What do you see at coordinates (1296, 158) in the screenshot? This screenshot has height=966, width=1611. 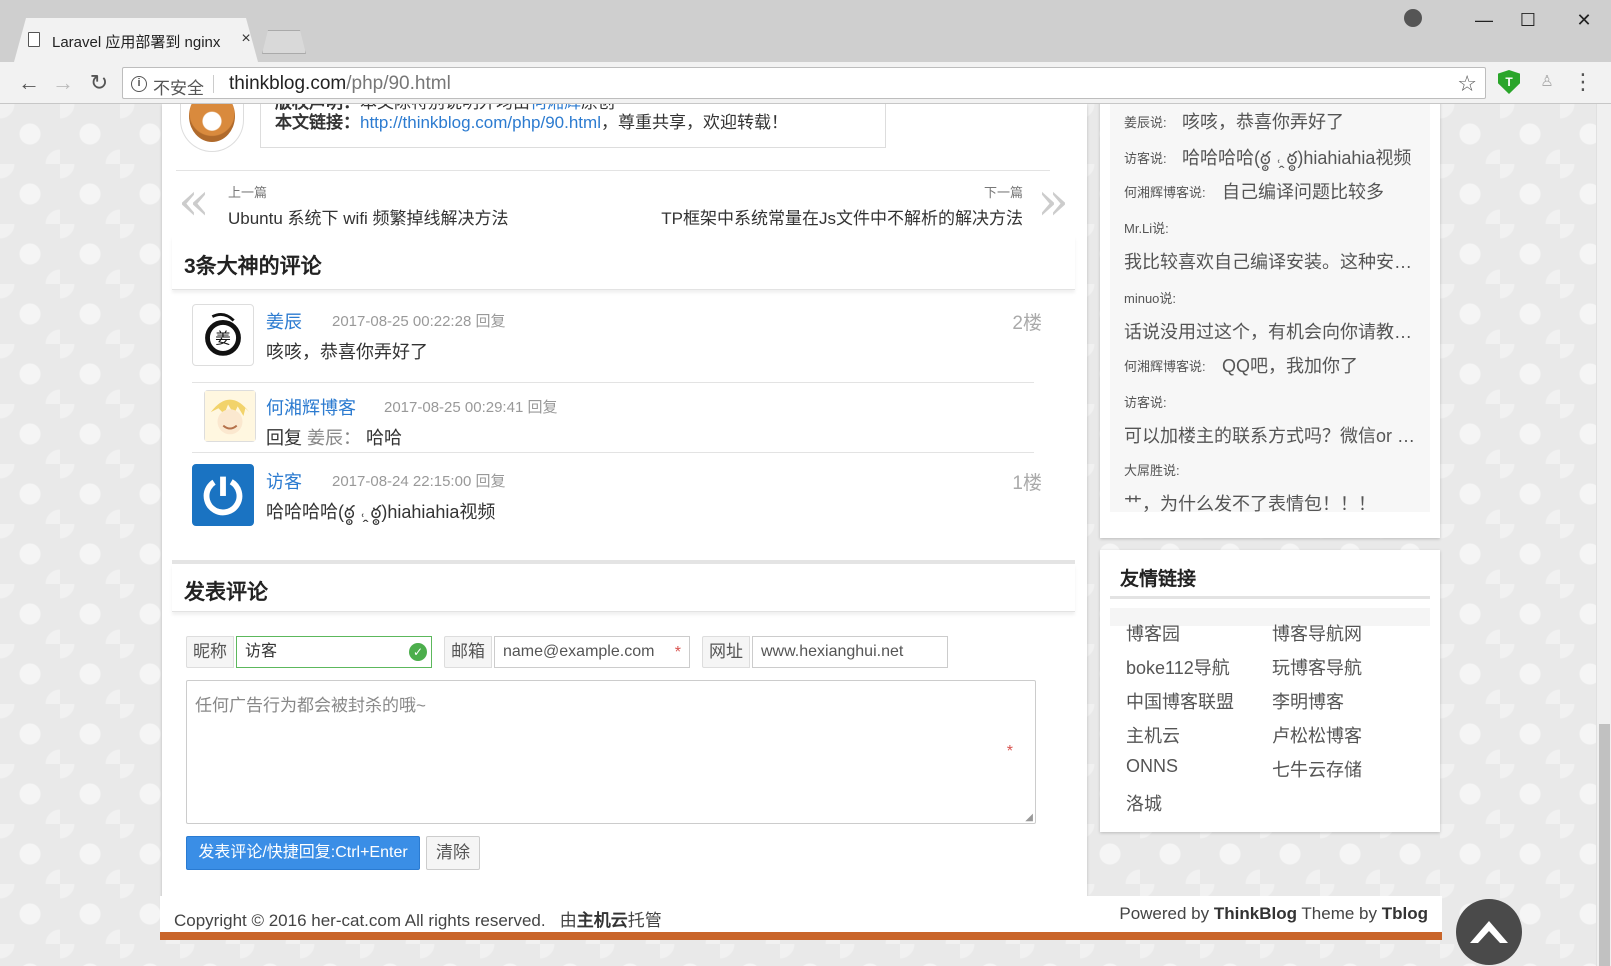 I see `recent-comment-text: 哈哈哈哈(ఠ్ఠ ˓̭ ఠ్ఠ)hiahiahia视频` at bounding box center [1296, 158].